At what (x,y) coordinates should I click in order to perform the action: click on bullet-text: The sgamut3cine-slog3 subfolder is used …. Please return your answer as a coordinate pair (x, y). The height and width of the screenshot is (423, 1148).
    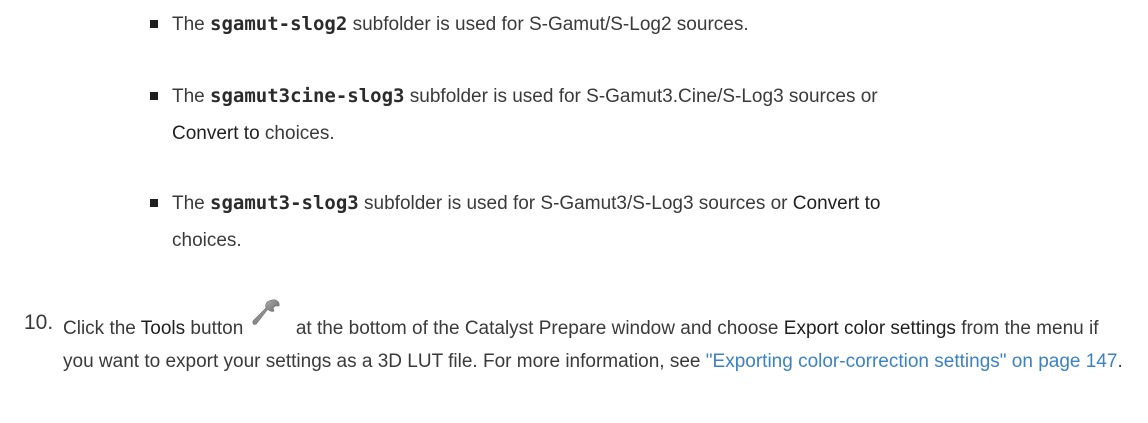
    Looking at the image, I should click on (630, 115).